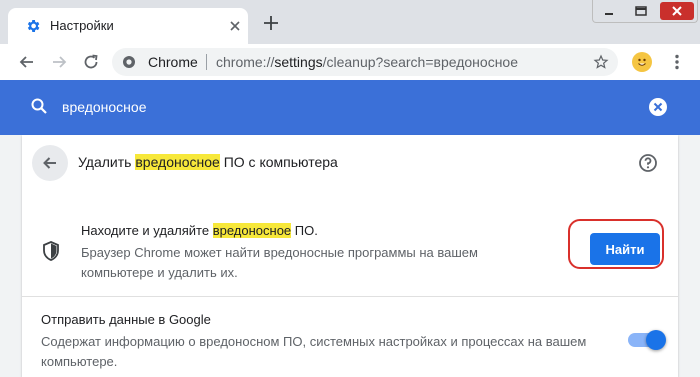 The width and height of the screenshot is (700, 377). What do you see at coordinates (107, 162) in the screenshot?
I see `page-title-text: Удалить` at bounding box center [107, 162].